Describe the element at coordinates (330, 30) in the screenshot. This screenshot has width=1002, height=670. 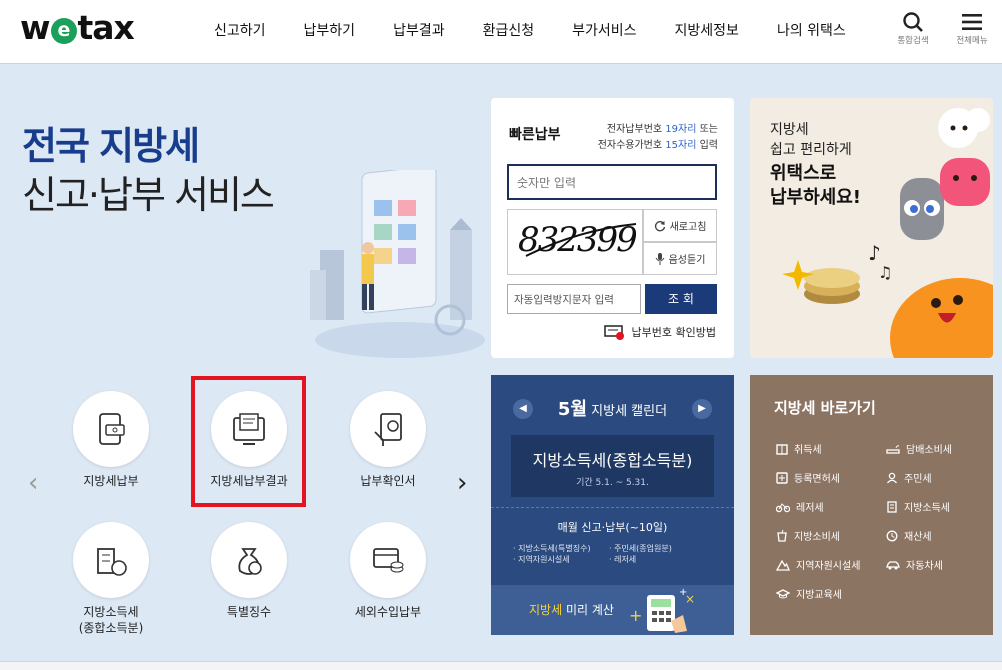
I see `nav-item-pay: 납부하기` at that location.